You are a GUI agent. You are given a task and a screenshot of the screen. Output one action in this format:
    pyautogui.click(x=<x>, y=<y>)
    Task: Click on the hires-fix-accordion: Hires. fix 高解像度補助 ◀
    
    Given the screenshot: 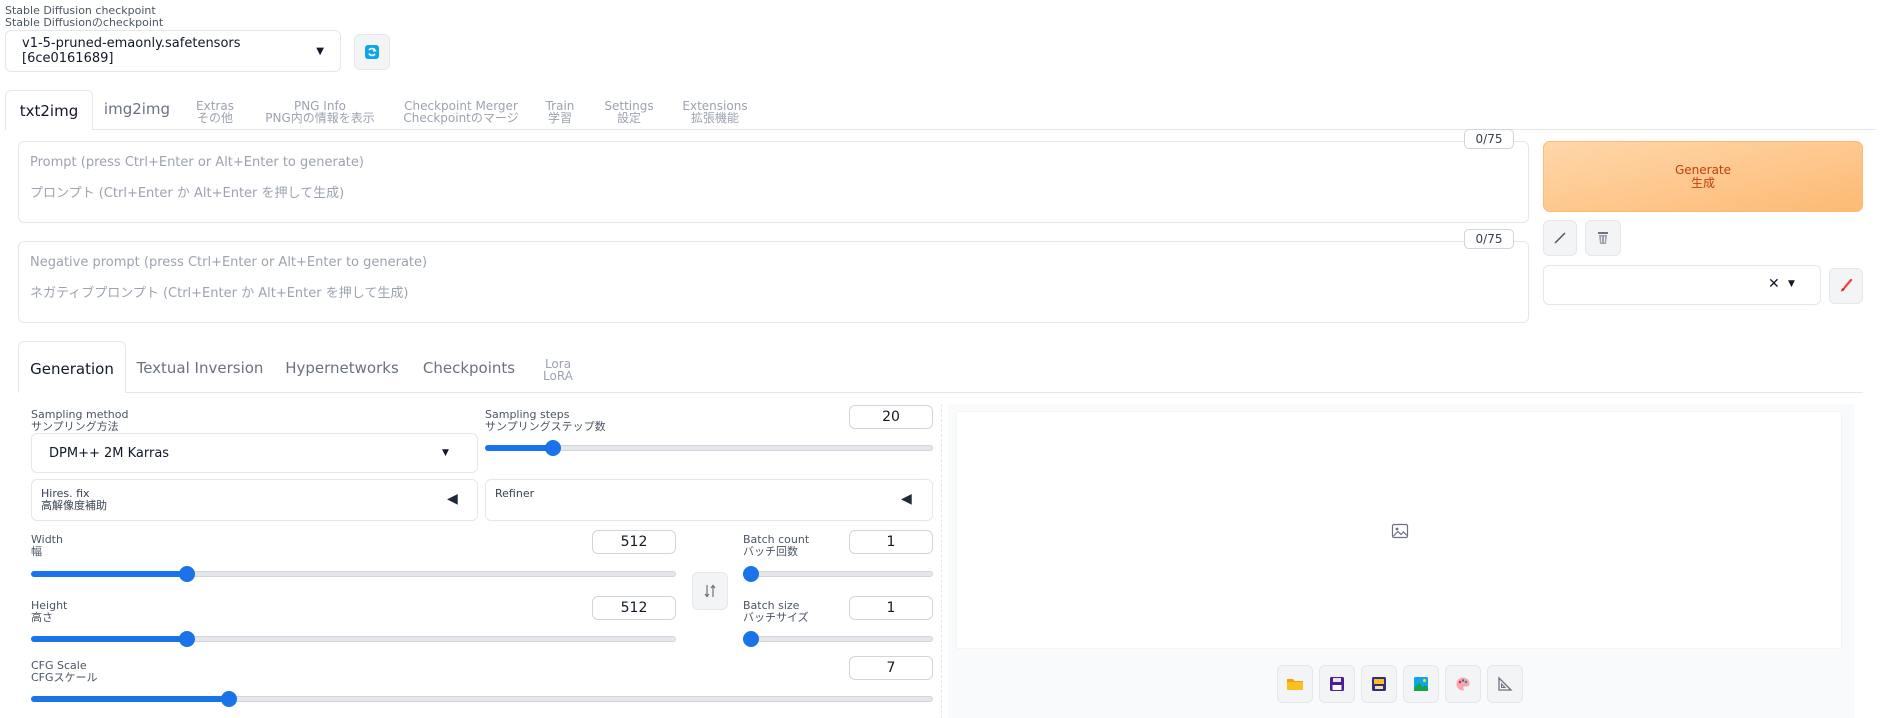 What is the action you would take?
    pyautogui.click(x=254, y=500)
    